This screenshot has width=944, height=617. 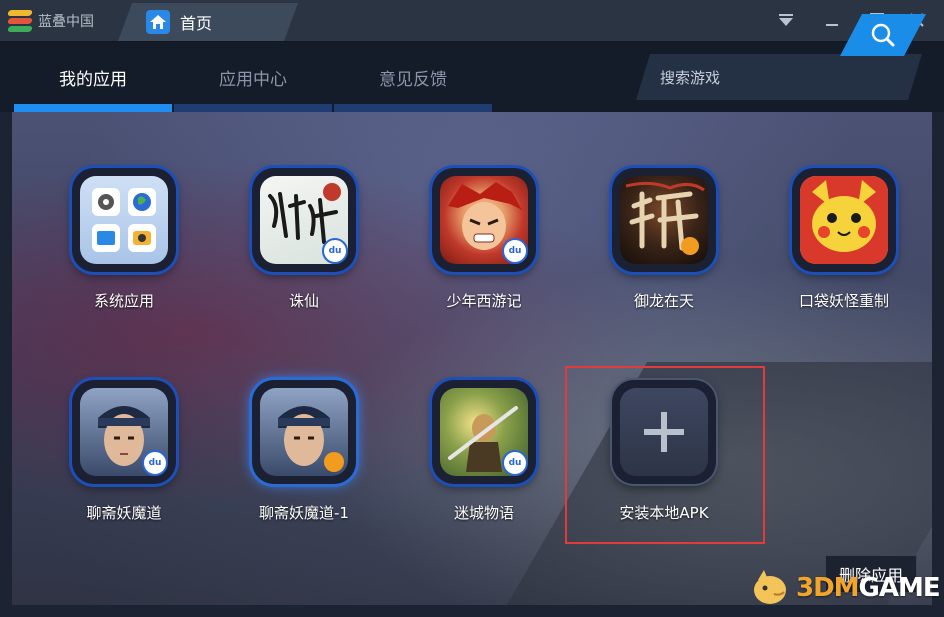 I want to click on pocket-monster-game-icon, so click(x=844, y=220).